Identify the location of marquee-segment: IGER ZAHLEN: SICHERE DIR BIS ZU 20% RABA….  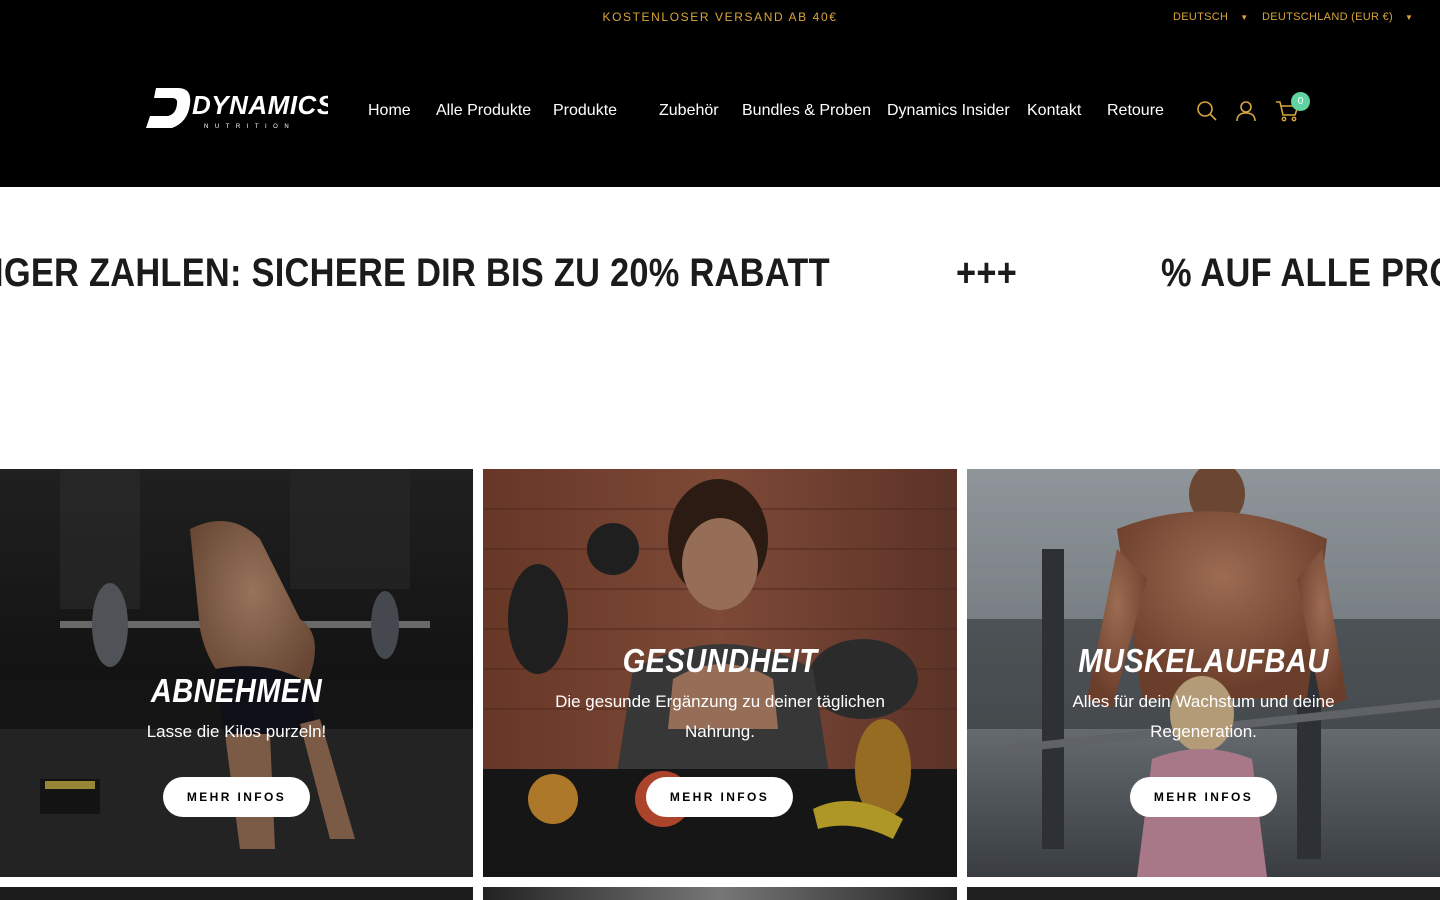
(415, 273).